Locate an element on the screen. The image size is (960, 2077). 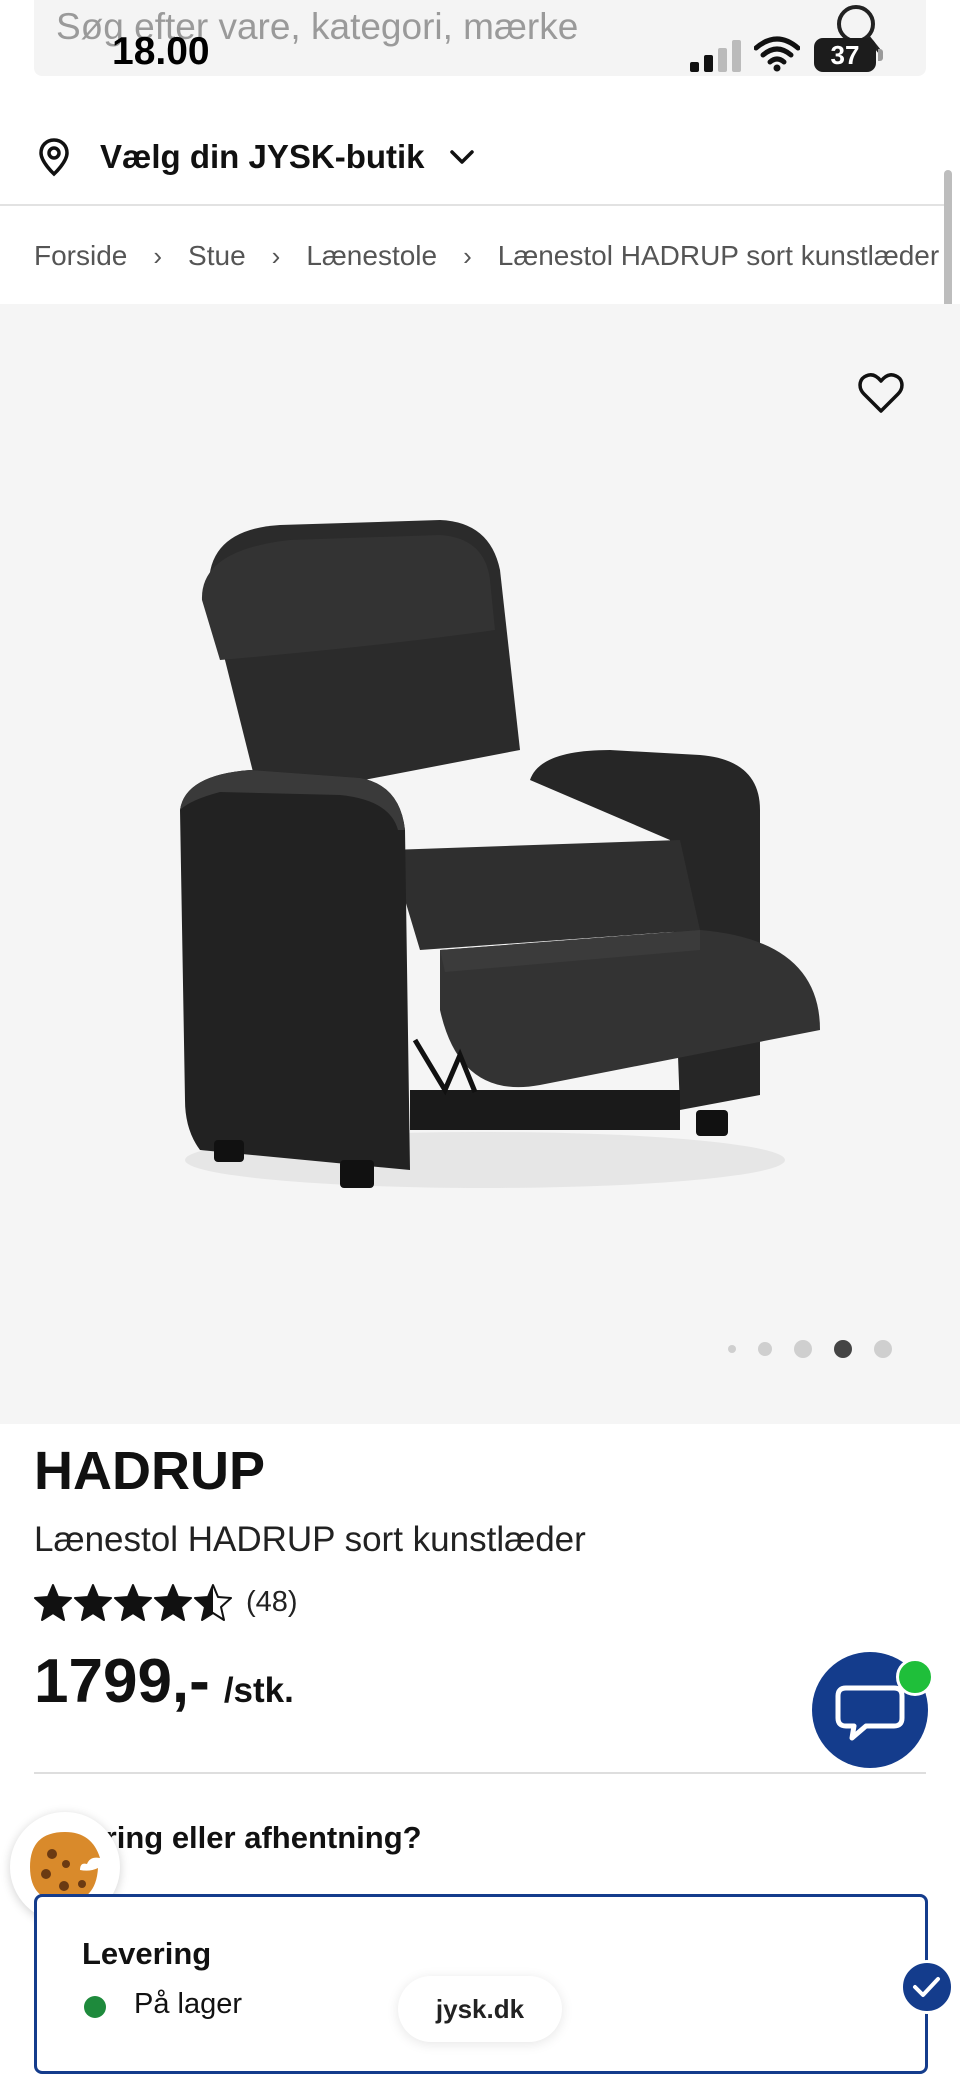
rating-row: (48) is located at coordinates (166, 1602).